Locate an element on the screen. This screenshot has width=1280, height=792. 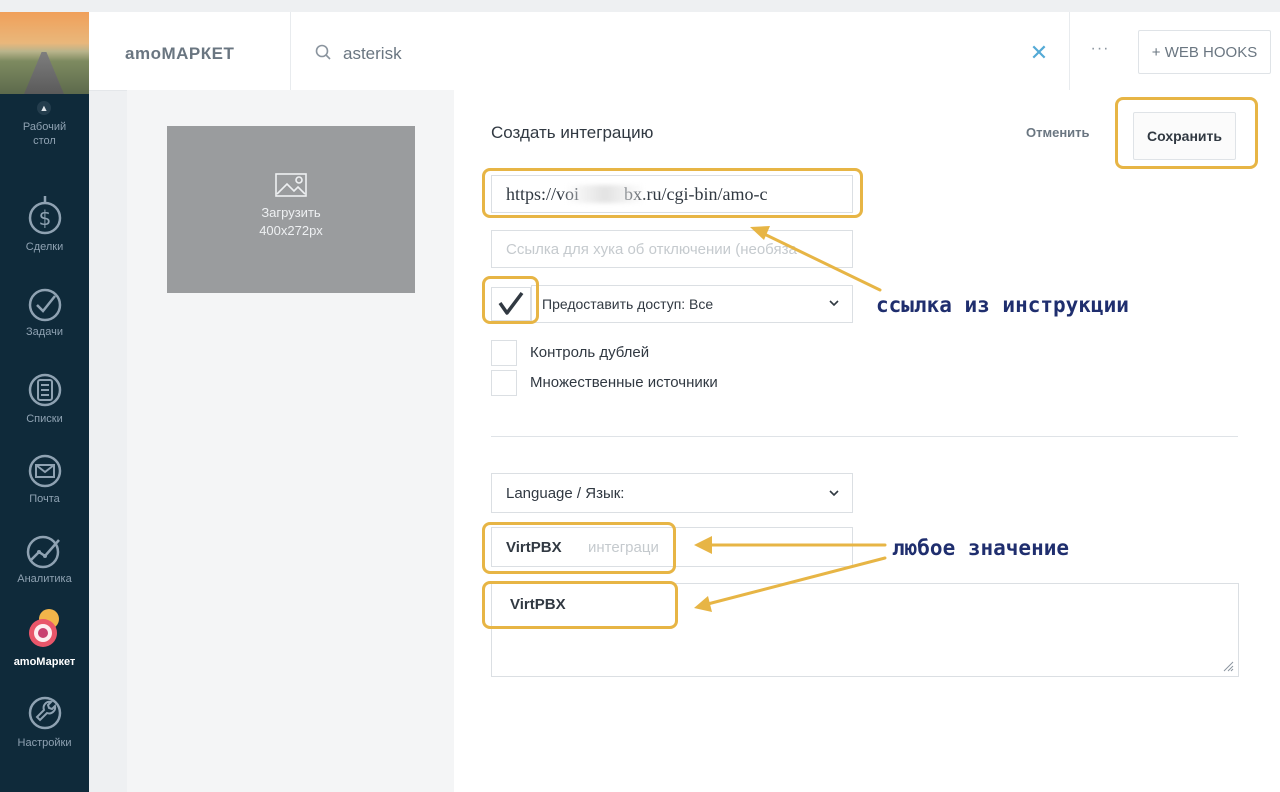
list-icon is located at coordinates (44, 390).